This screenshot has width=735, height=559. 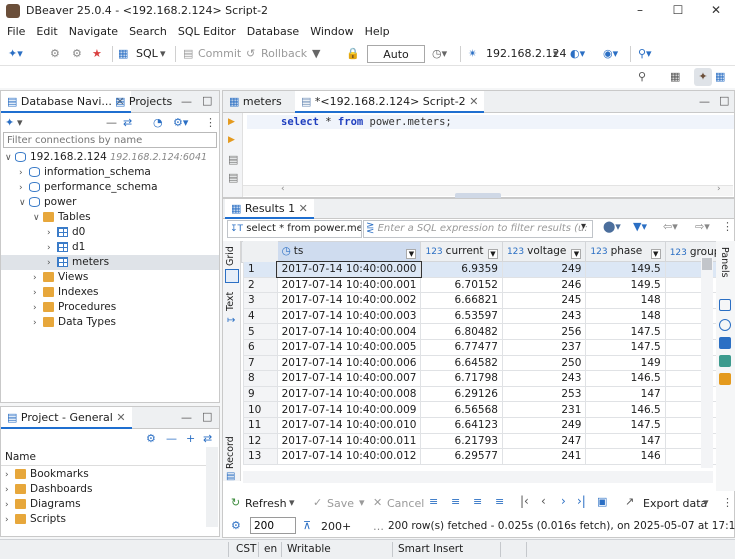 I want to click on menu-navigate: Navigate, so click(x=93, y=31).